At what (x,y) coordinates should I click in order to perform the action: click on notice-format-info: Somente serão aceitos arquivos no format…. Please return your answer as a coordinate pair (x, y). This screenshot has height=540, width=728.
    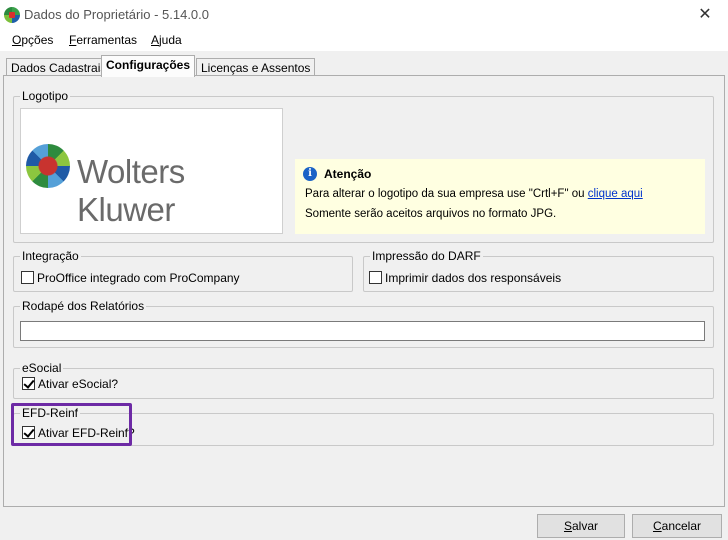
    Looking at the image, I should click on (431, 214).